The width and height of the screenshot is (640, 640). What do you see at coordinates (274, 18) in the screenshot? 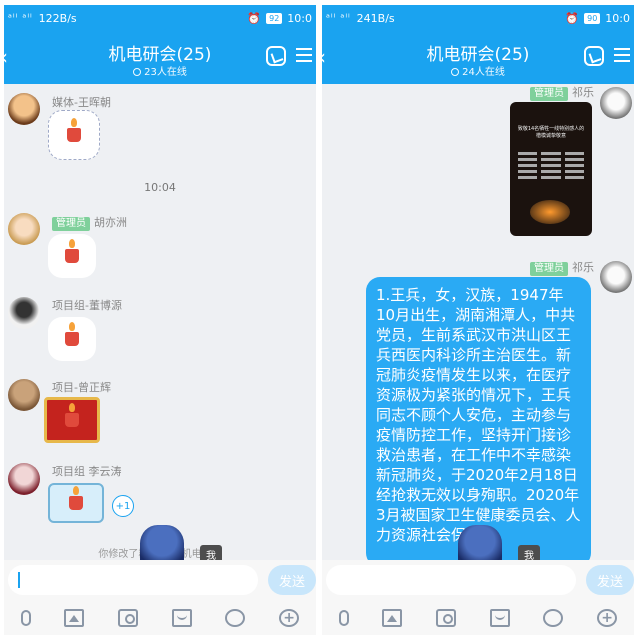
I see `battery-icon: 92` at bounding box center [274, 18].